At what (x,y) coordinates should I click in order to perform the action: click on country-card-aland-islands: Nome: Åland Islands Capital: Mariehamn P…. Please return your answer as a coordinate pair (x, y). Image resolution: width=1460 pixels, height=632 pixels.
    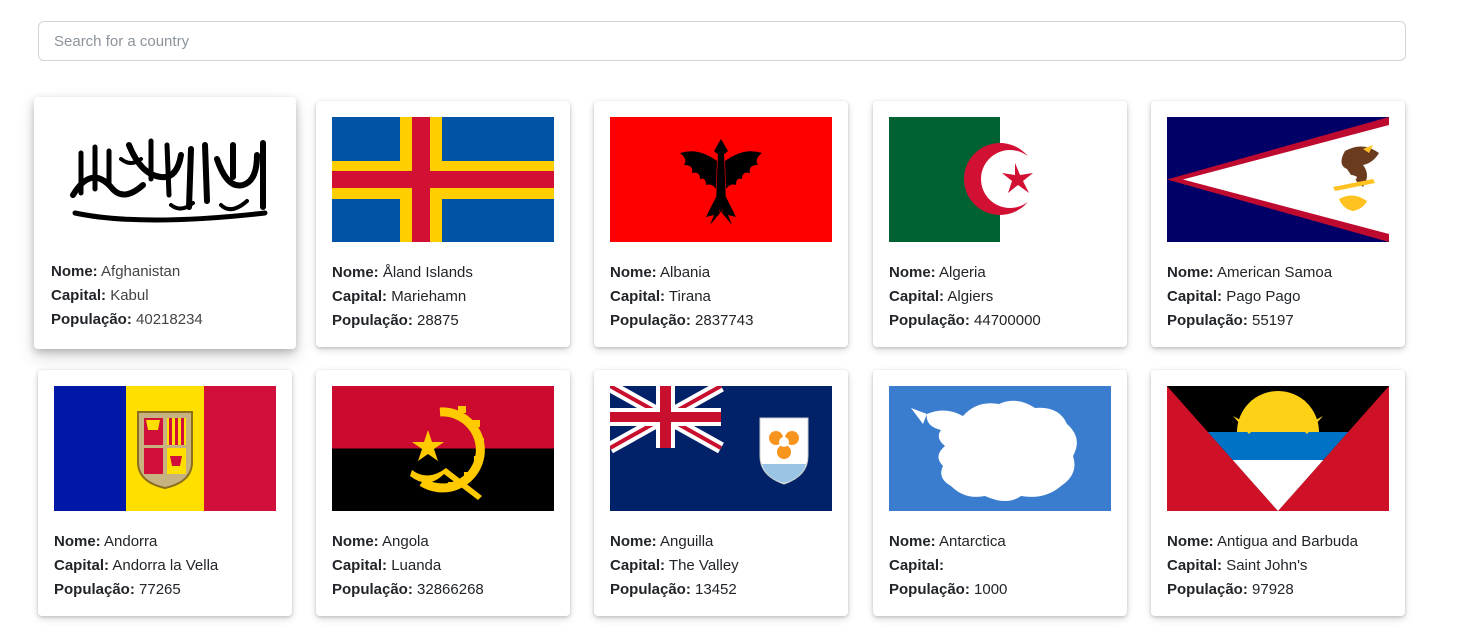
    Looking at the image, I should click on (443, 224).